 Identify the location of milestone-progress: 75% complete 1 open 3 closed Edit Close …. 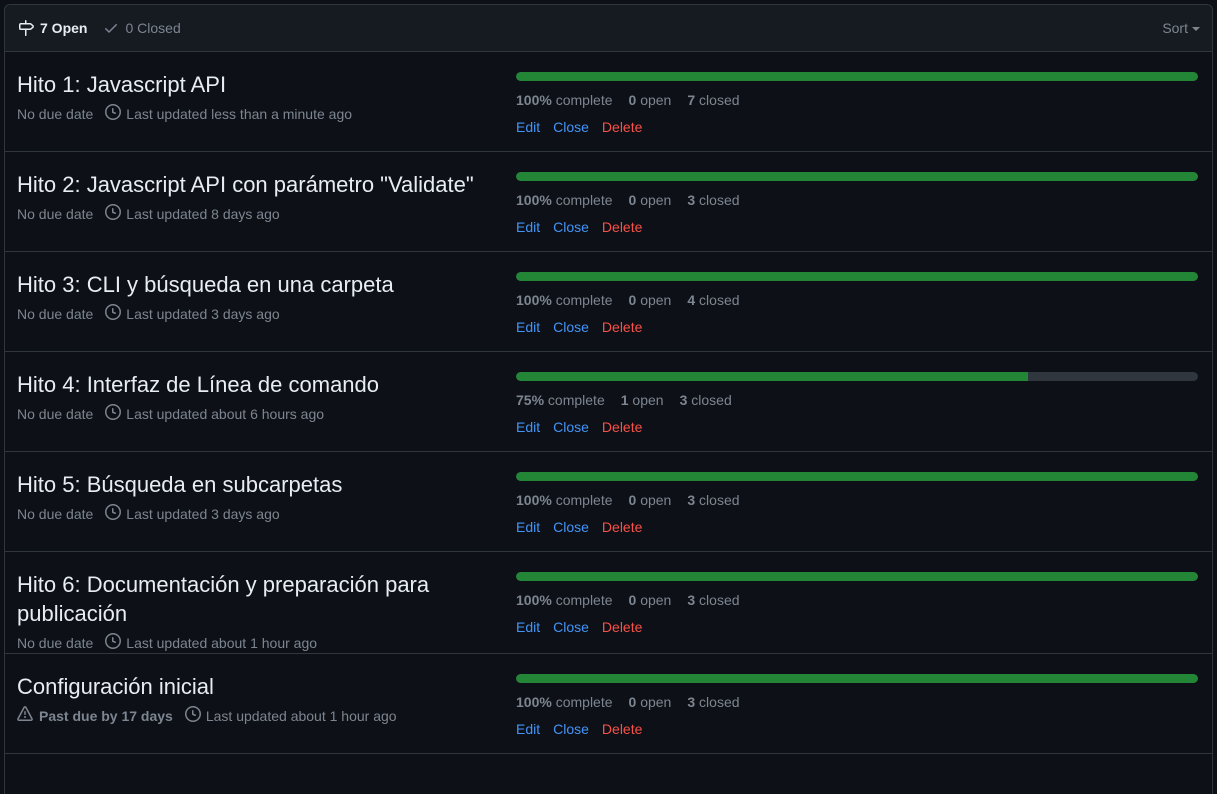
(857, 410).